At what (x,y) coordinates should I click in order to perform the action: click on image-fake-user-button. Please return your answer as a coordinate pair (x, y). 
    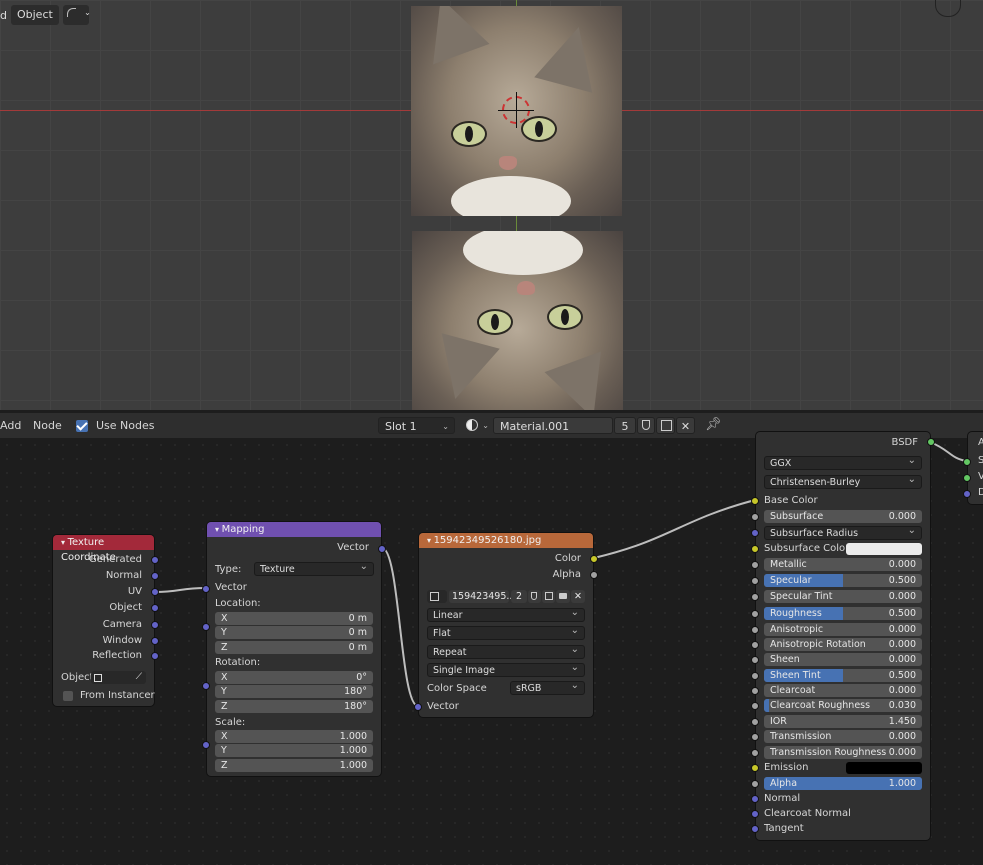
    Looking at the image, I should click on (534, 596).